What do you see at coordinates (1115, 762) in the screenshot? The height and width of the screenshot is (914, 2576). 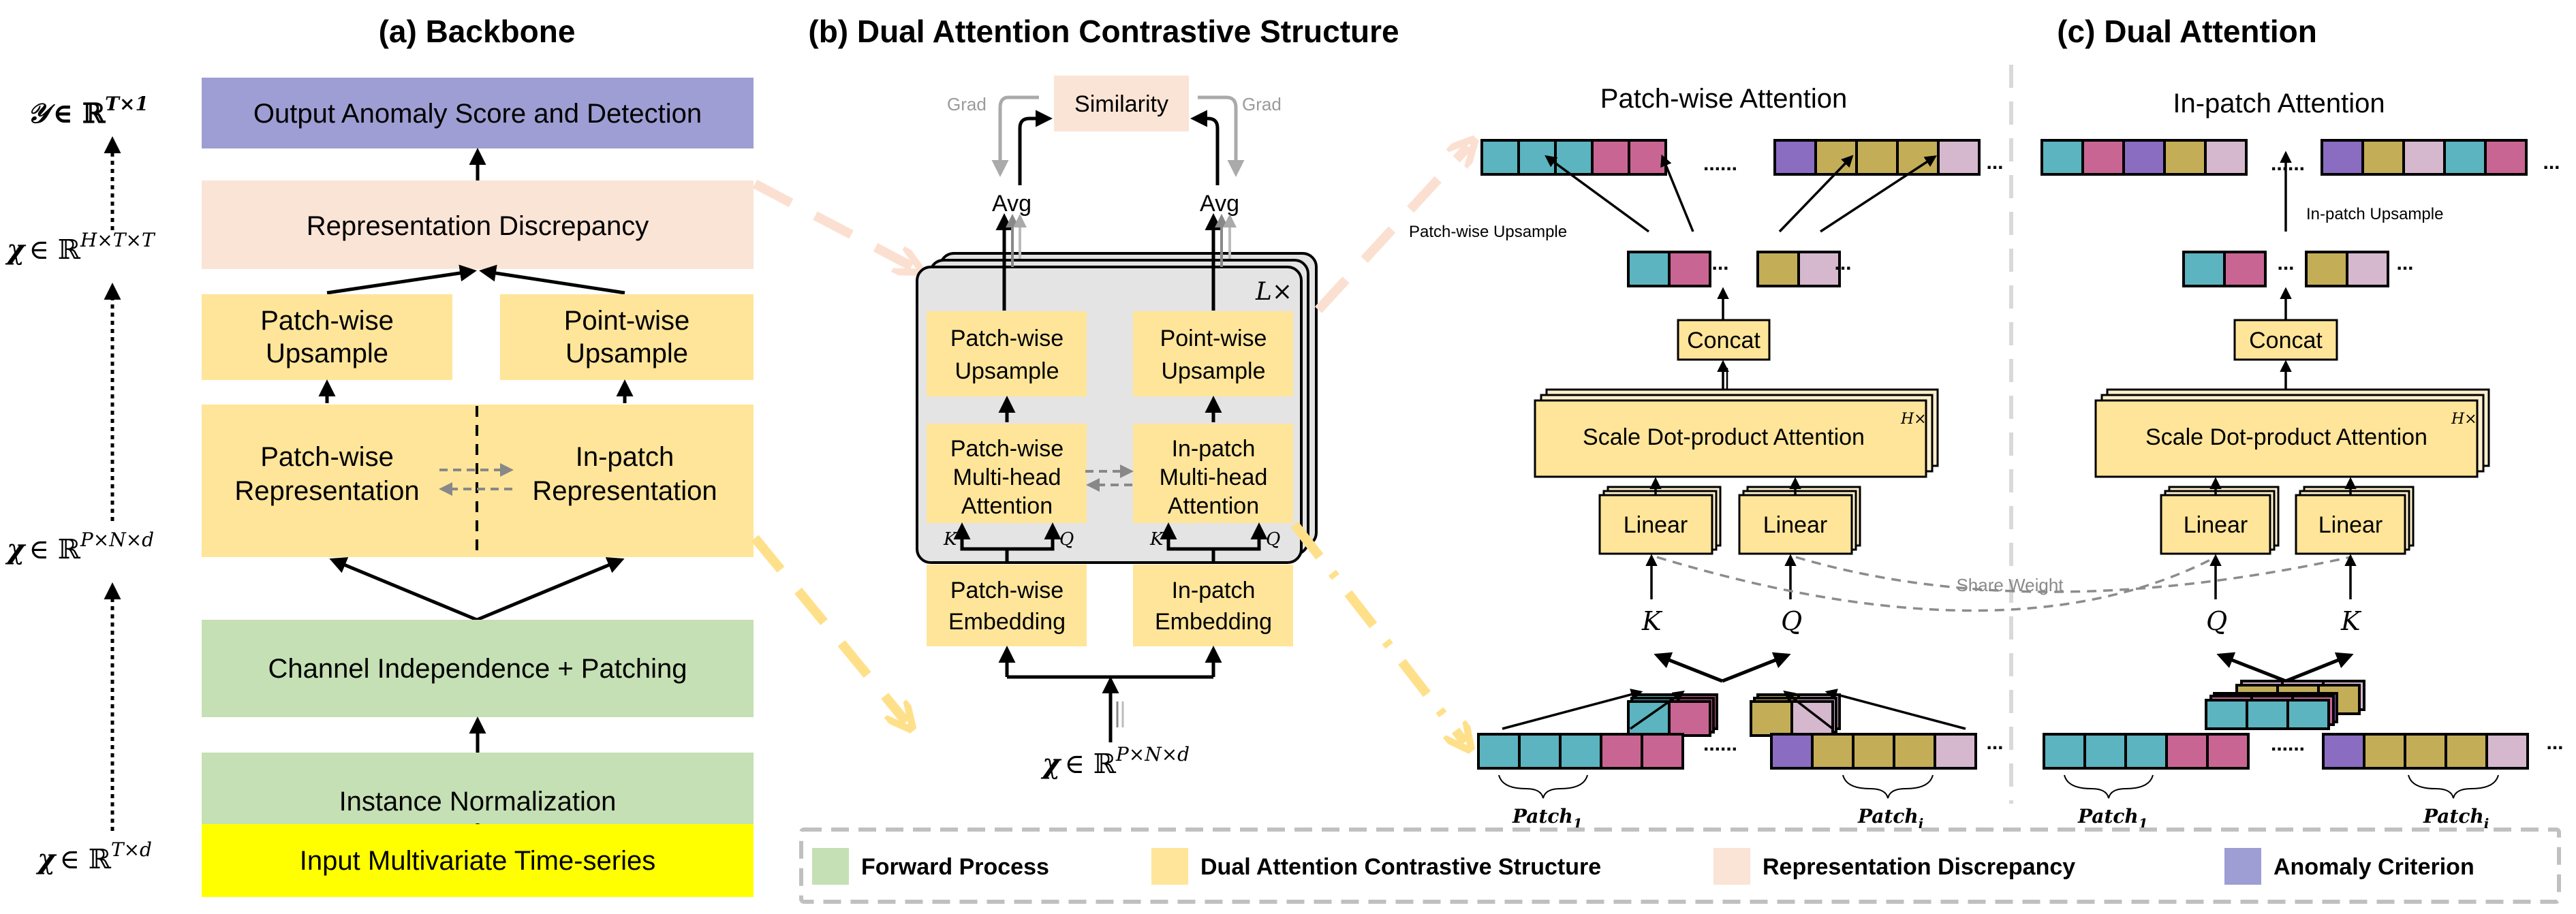 I see `b-input-dim: χ ∈ ℝP×N×d` at bounding box center [1115, 762].